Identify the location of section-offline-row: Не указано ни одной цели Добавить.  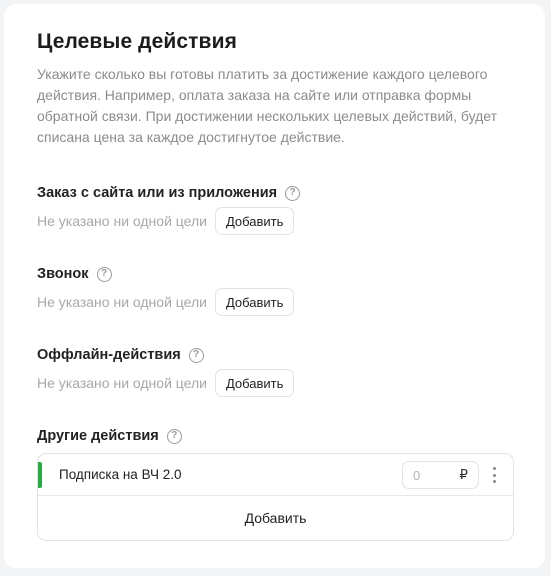
(166, 383).